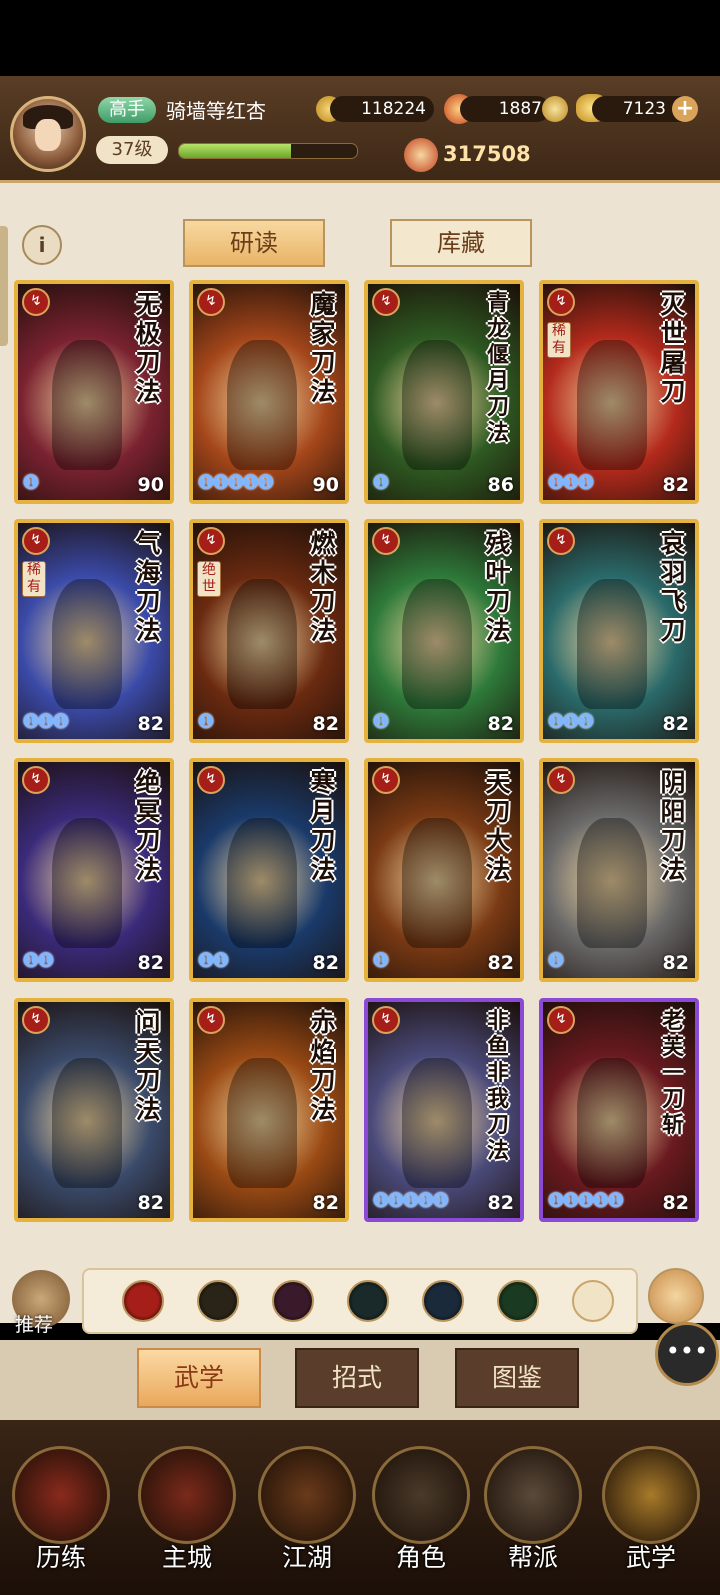 Image resolution: width=720 pixels, height=1595 pixels. I want to click on skill-card: ↯ 青龙偃月刀法 ❶ 86, so click(444, 392).